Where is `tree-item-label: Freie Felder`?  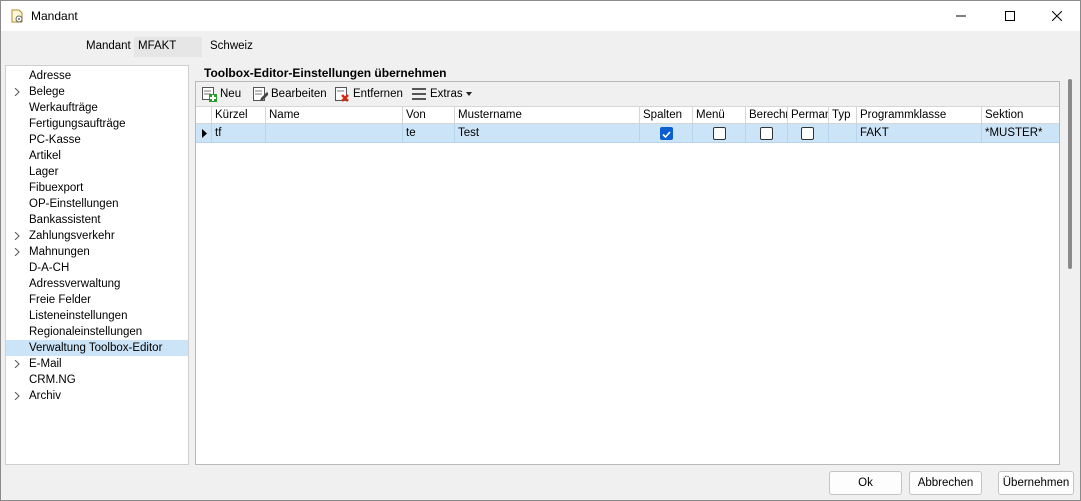 tree-item-label: Freie Felder is located at coordinates (60, 300).